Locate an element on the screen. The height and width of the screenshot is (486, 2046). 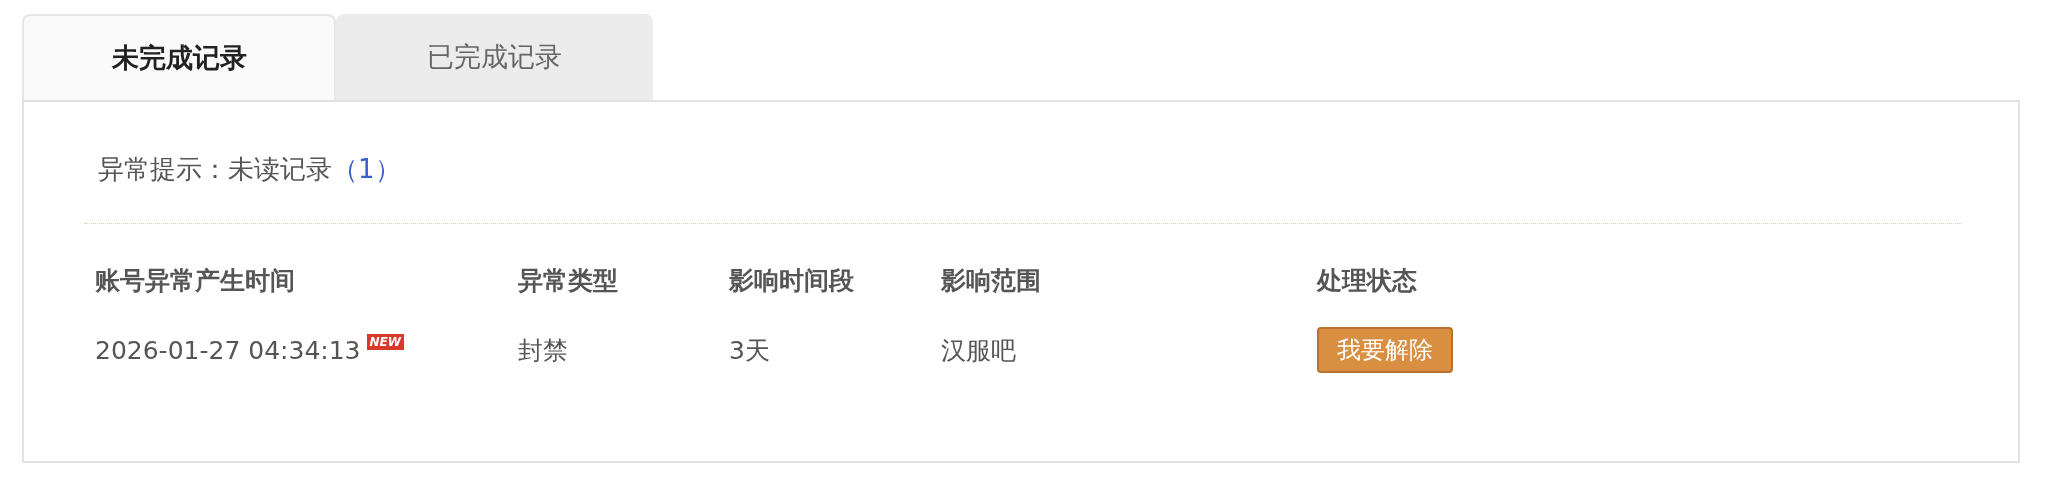
column-header: 影响范围 is located at coordinates (991, 281).